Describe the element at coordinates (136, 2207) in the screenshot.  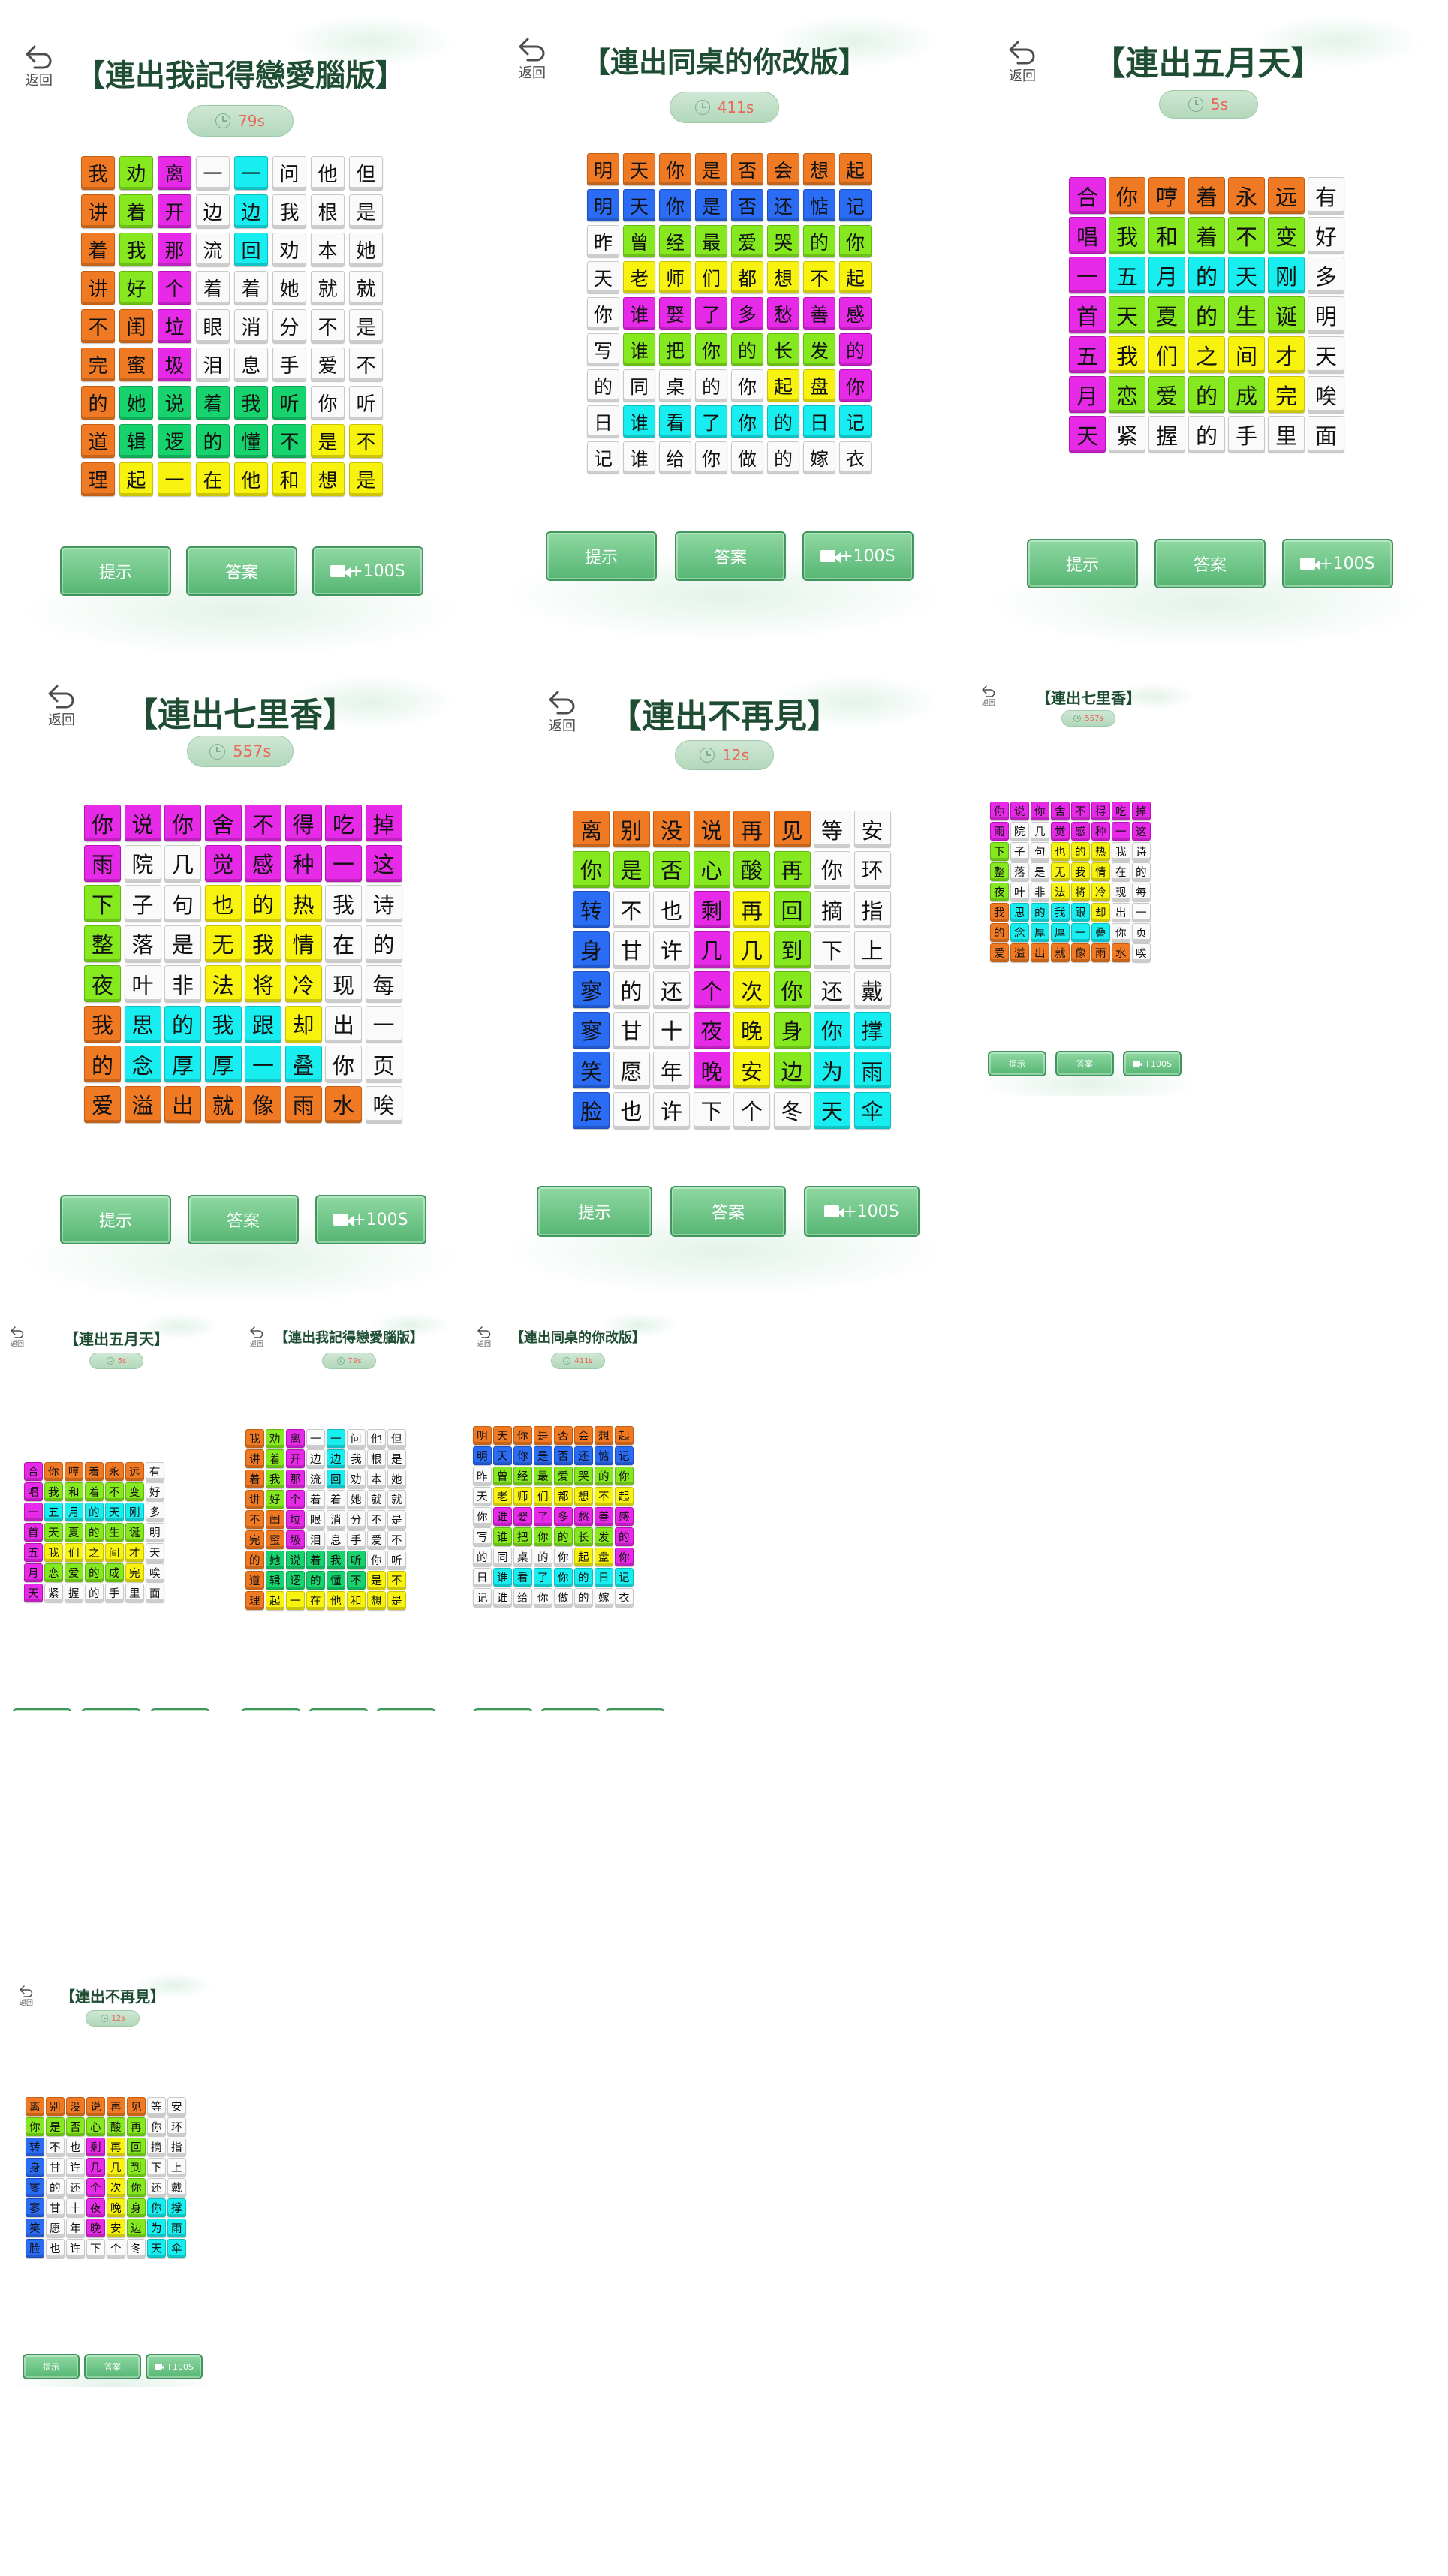
I see `grid-cell: 身` at that location.